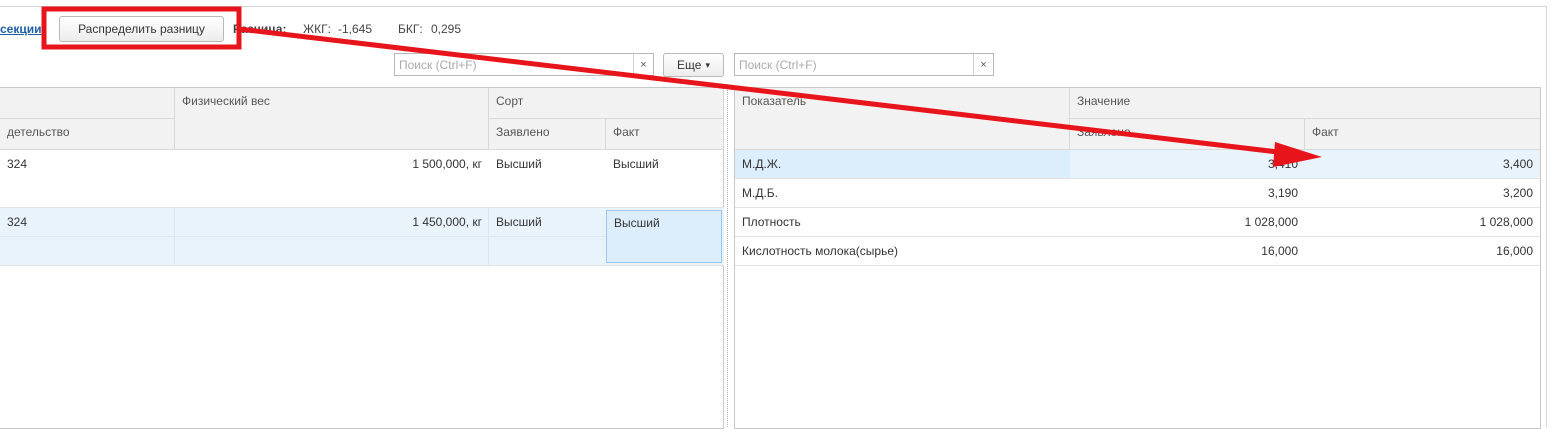 This screenshot has height=429, width=1555. Describe the element at coordinates (141, 28) in the screenshot. I see `highlight-rectangle` at that location.